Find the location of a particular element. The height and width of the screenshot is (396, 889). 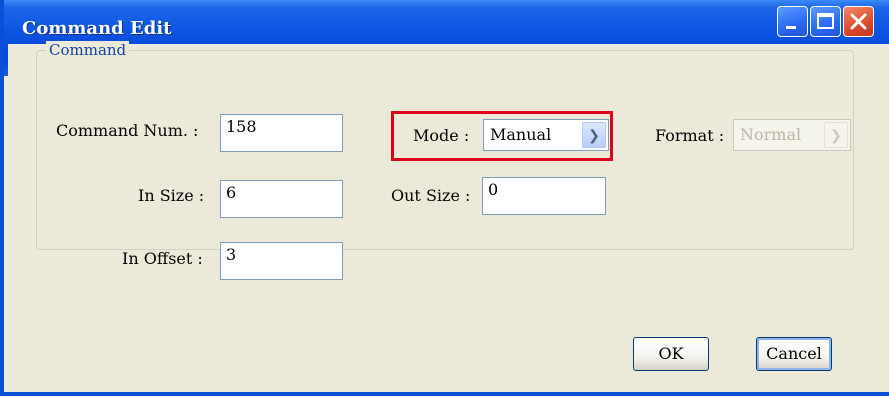

maximize-button is located at coordinates (825, 21).